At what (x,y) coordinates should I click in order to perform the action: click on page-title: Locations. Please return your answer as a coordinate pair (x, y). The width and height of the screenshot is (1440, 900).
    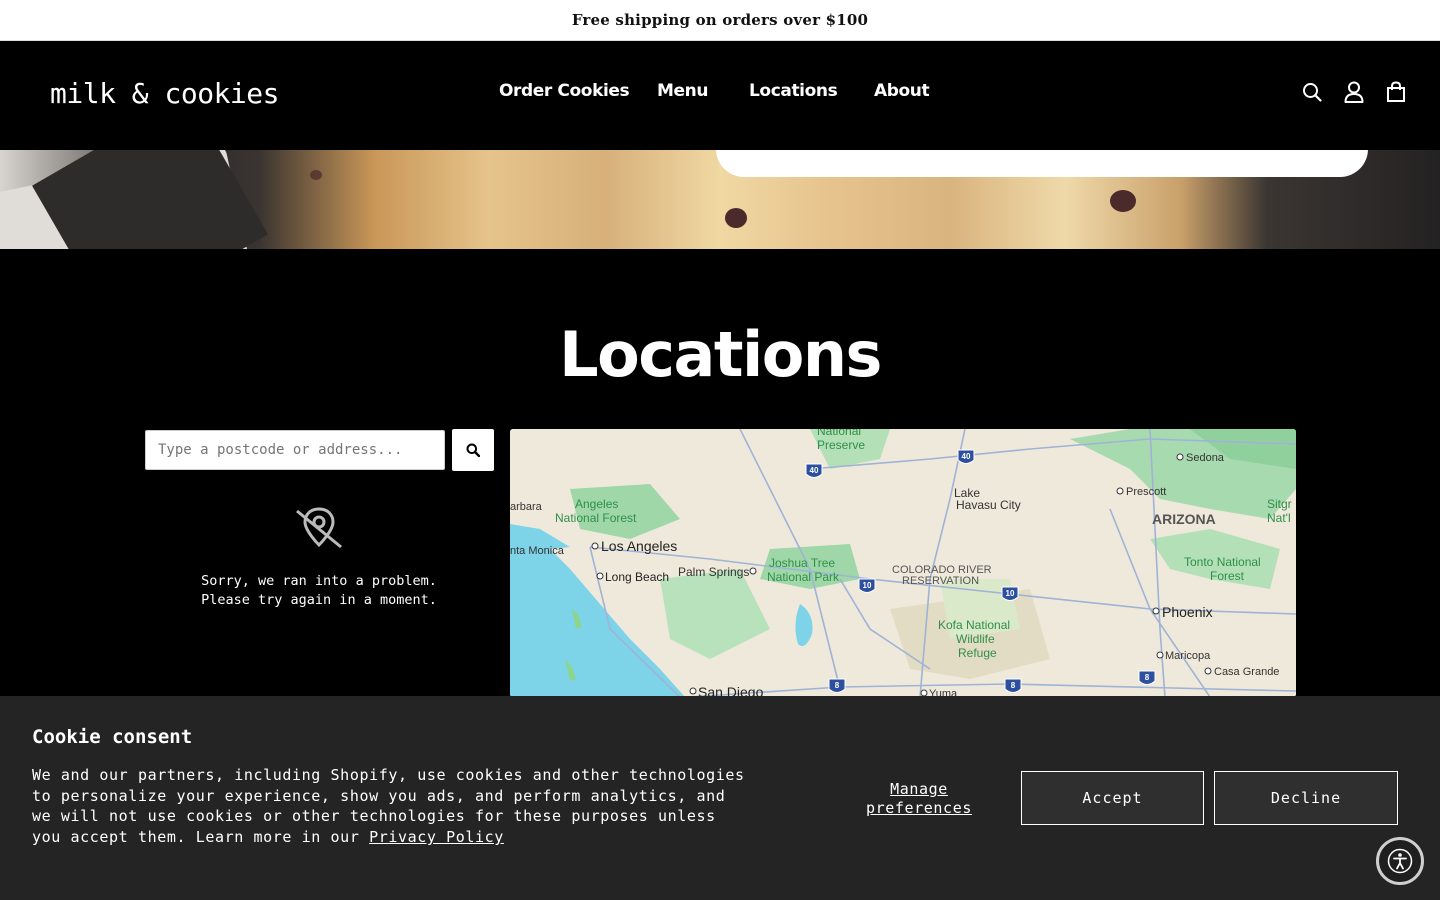
    Looking at the image, I should click on (720, 354).